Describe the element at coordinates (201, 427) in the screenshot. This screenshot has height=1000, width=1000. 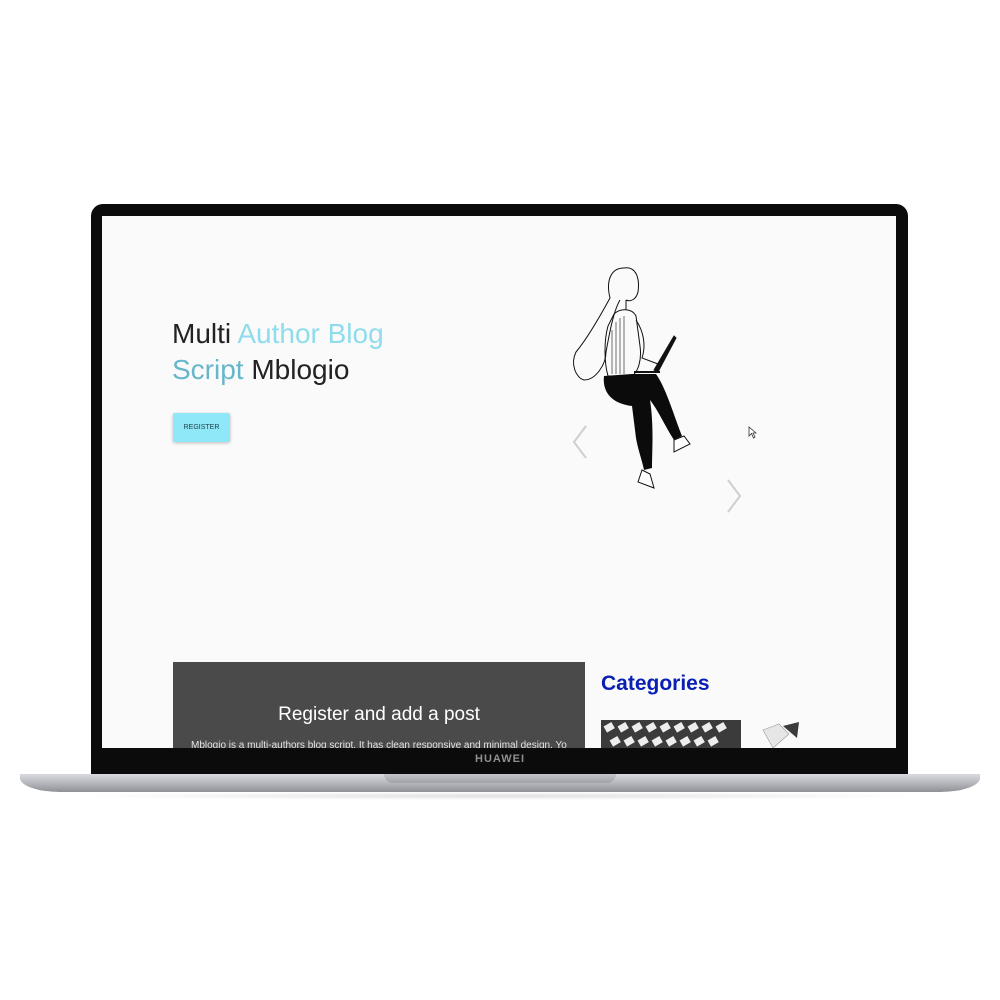
I see `register-button: REGISTER` at that location.